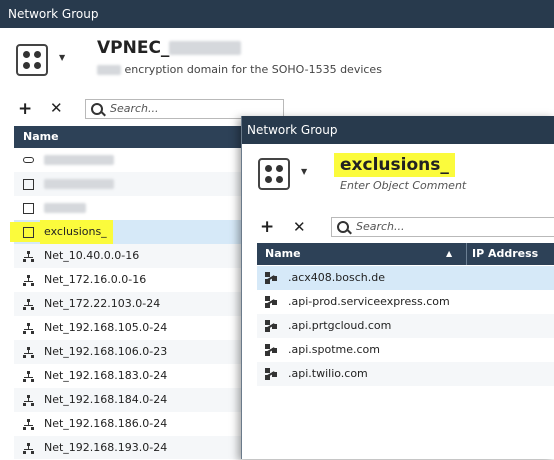 This screenshot has width=554, height=460. What do you see at coordinates (126, 232) in the screenshot?
I see `list-item-selected: exclusions_` at bounding box center [126, 232].